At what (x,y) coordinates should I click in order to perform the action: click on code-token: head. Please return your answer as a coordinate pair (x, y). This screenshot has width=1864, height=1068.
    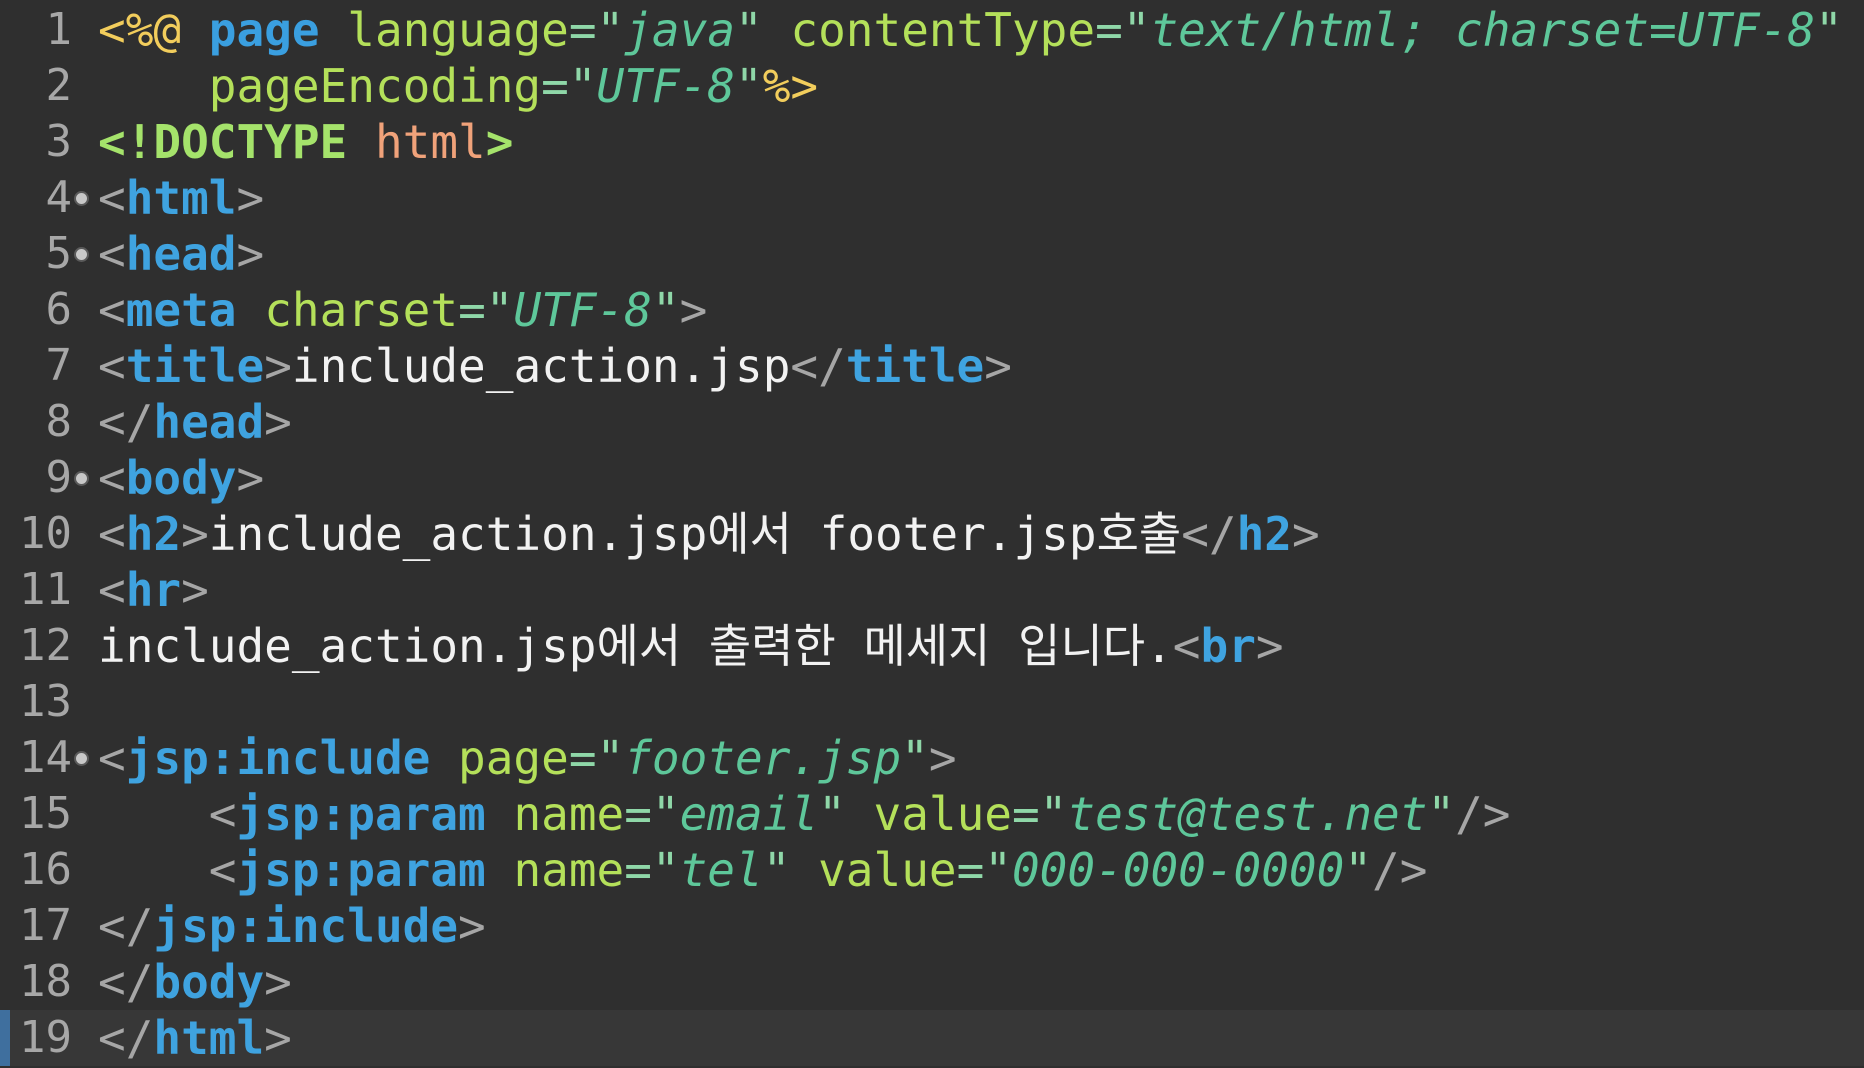
    Looking at the image, I should click on (181, 254).